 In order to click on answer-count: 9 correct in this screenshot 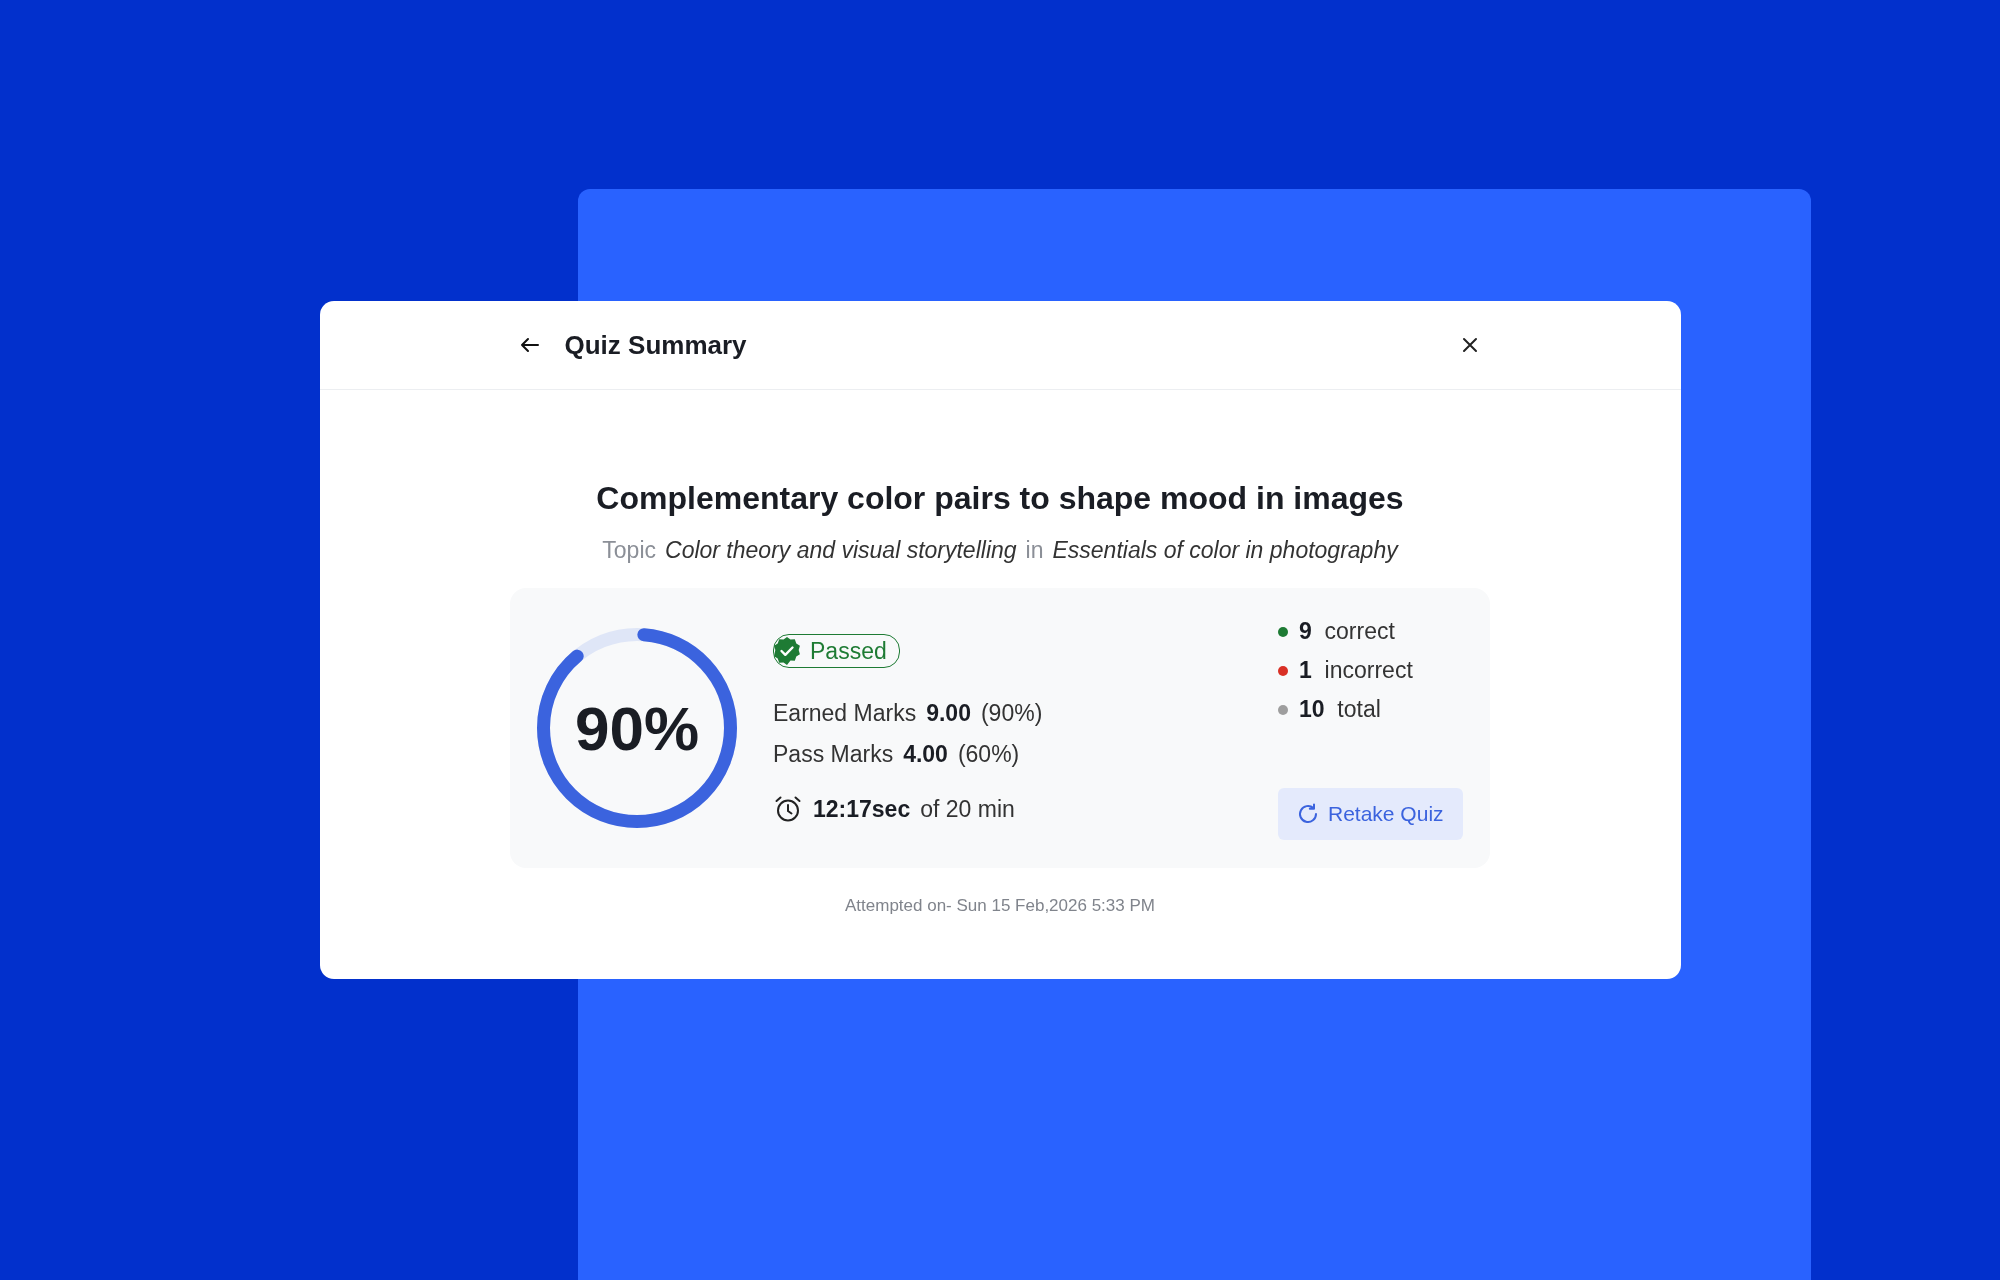, I will do `click(1347, 631)`.